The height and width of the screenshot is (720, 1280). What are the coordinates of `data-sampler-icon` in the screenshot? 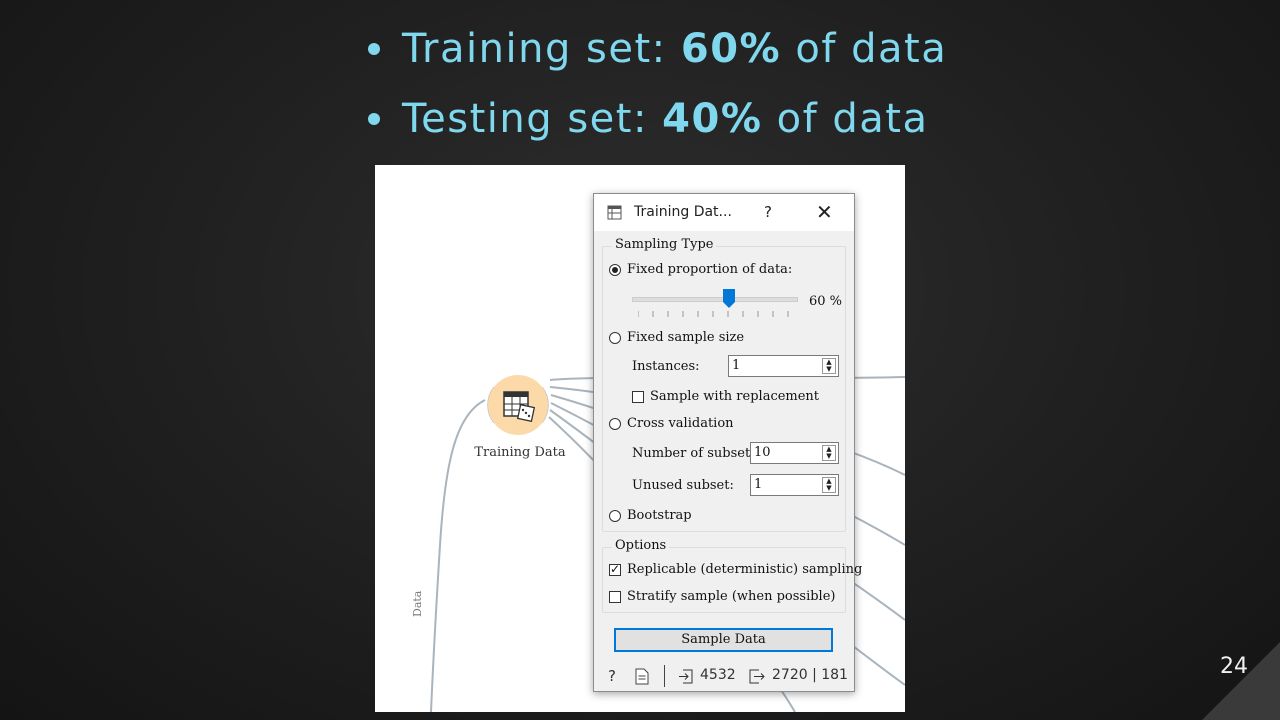 It's located at (519, 406).